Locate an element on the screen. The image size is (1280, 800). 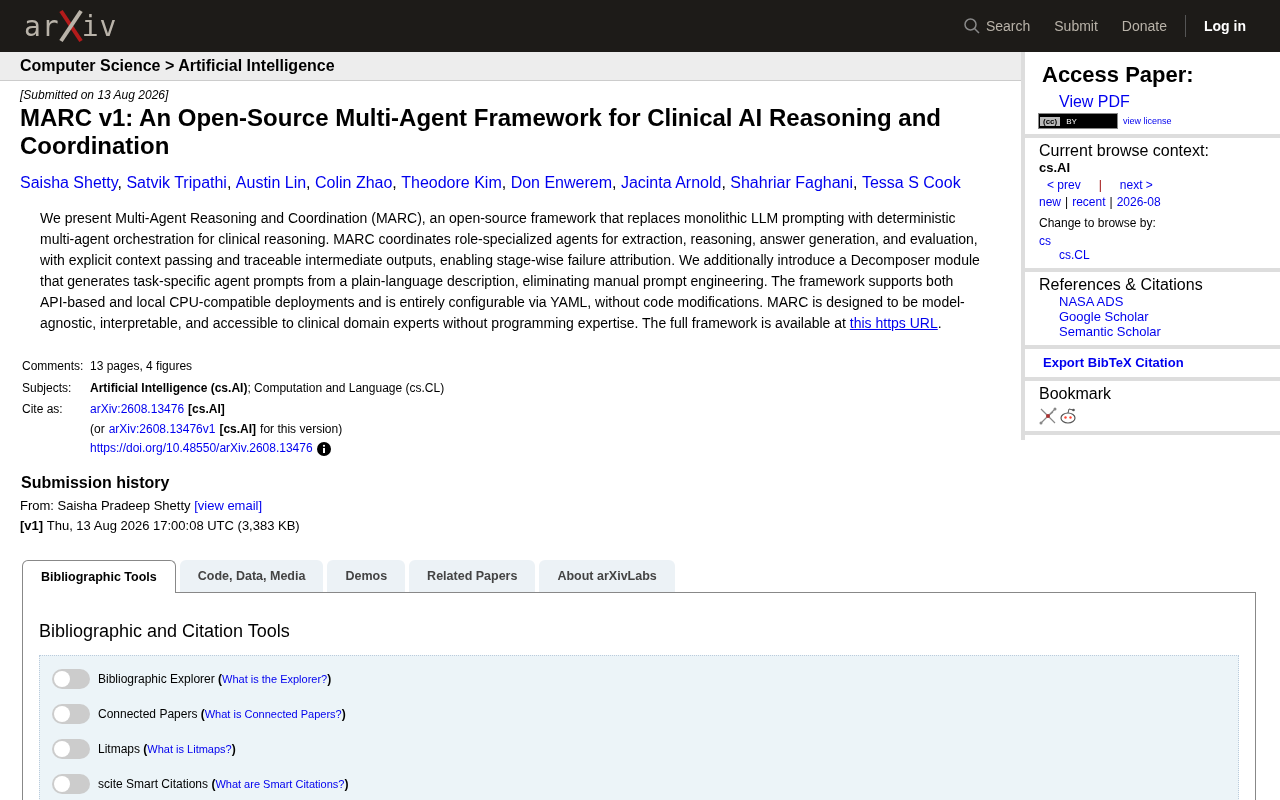
category-link: cs.CL is located at coordinates (1169, 255).